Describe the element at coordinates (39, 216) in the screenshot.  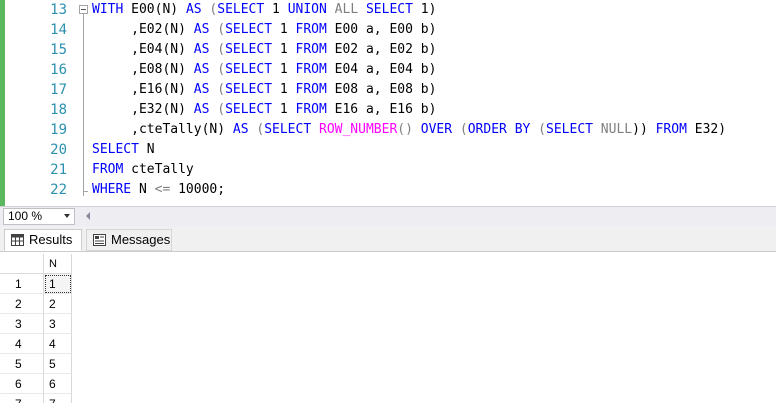
I see `zoom-dropdown: 100 %` at that location.